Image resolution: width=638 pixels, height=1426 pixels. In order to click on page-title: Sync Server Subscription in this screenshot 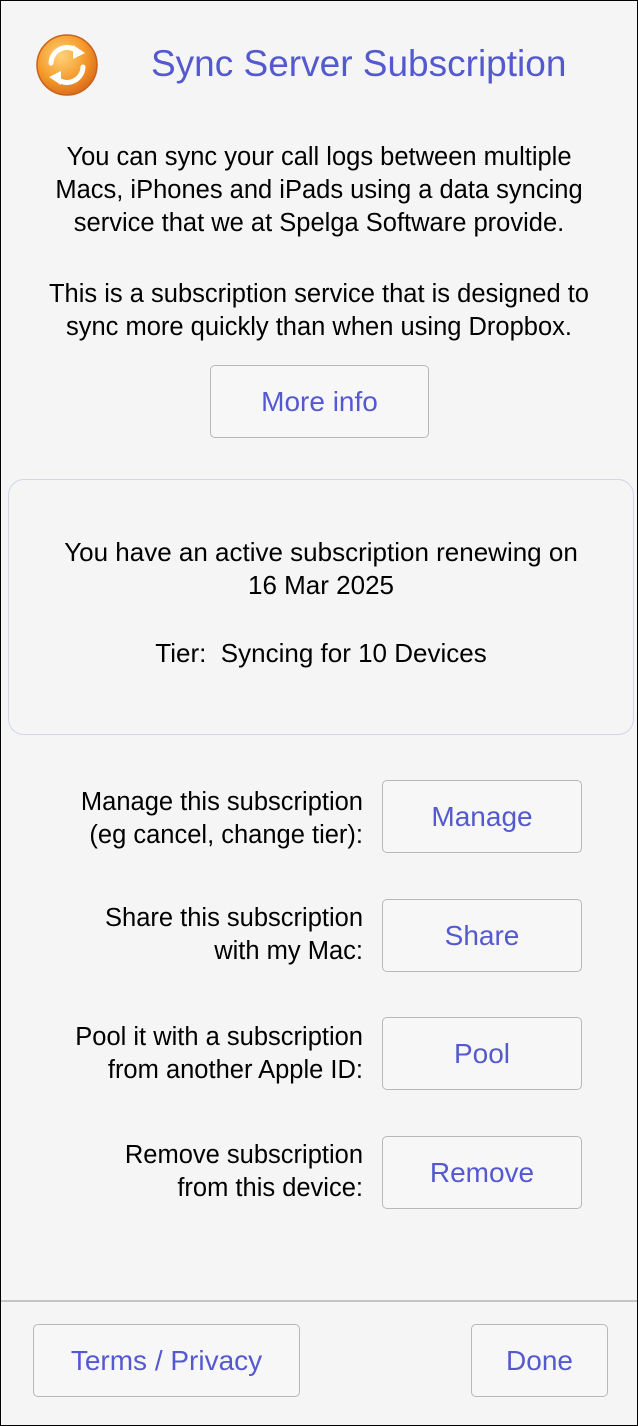, I will do `click(359, 63)`.